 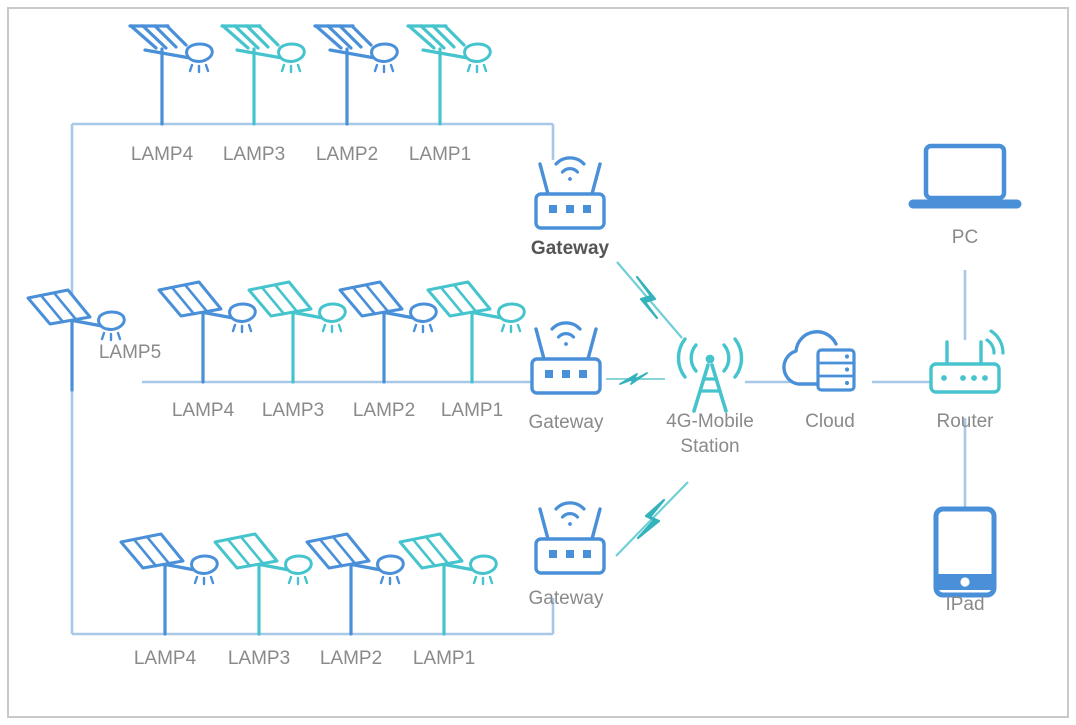 What do you see at coordinates (965, 421) in the screenshot?
I see `router-label: Router` at bounding box center [965, 421].